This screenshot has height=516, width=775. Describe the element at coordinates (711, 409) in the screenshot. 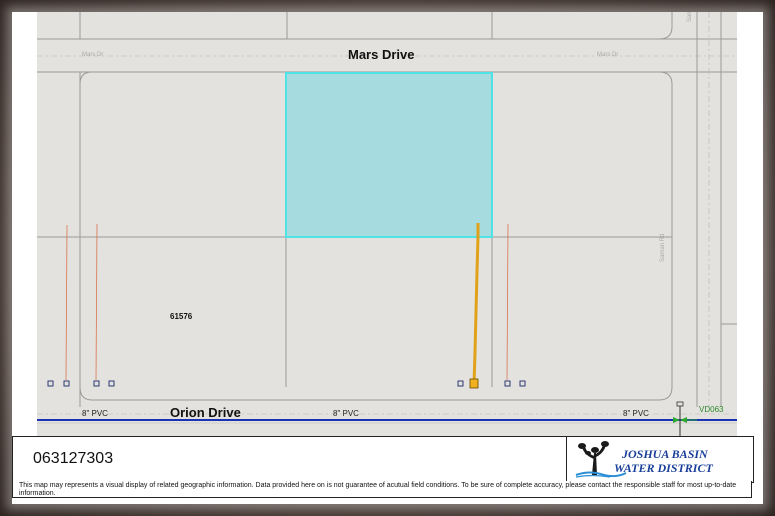

I see `valve-label: VD063` at that location.